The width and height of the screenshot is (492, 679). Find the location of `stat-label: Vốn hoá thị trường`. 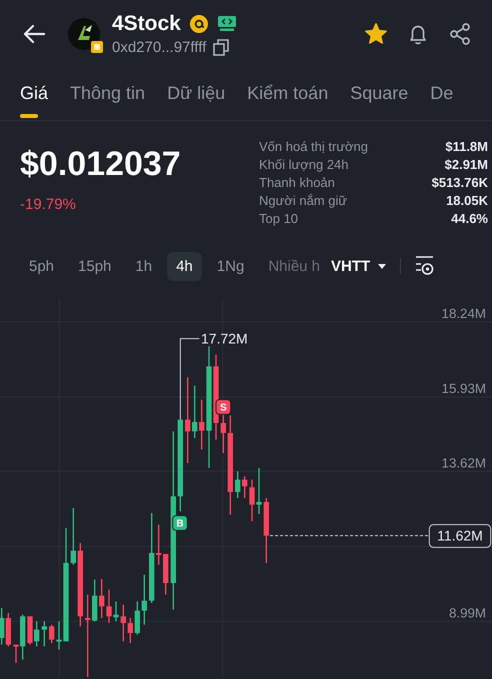

stat-label: Vốn hoá thị trường is located at coordinates (314, 146).